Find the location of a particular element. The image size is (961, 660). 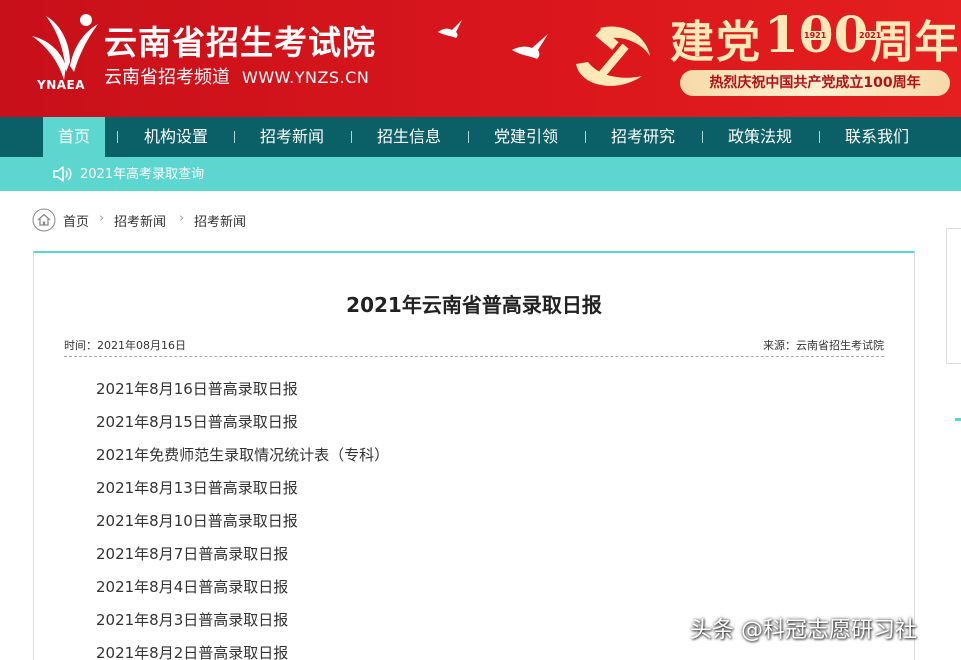

anniversary-prefix: 建党 is located at coordinates (716, 42).